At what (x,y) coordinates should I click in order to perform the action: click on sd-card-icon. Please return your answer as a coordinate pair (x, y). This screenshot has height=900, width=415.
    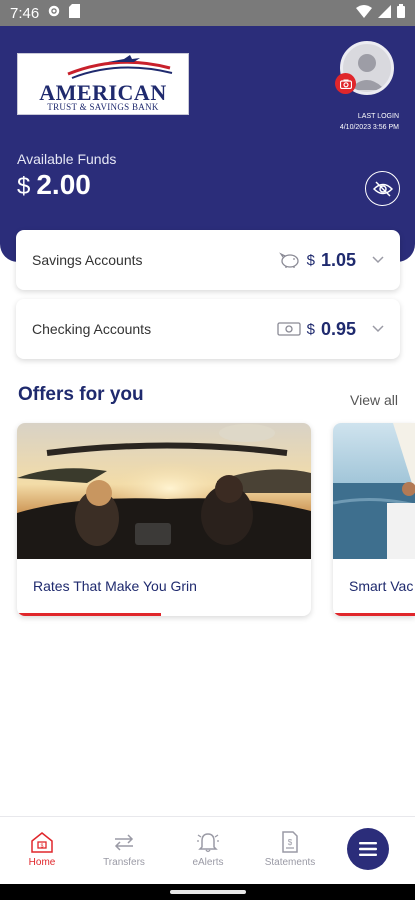
    Looking at the image, I should click on (75, 13).